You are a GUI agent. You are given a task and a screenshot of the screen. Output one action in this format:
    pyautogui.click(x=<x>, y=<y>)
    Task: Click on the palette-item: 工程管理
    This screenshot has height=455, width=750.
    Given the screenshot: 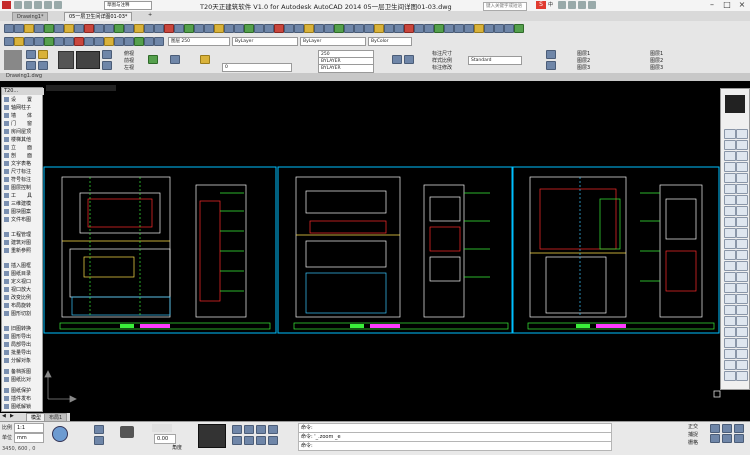 What is the action you would take?
    pyautogui.click(x=23, y=235)
    